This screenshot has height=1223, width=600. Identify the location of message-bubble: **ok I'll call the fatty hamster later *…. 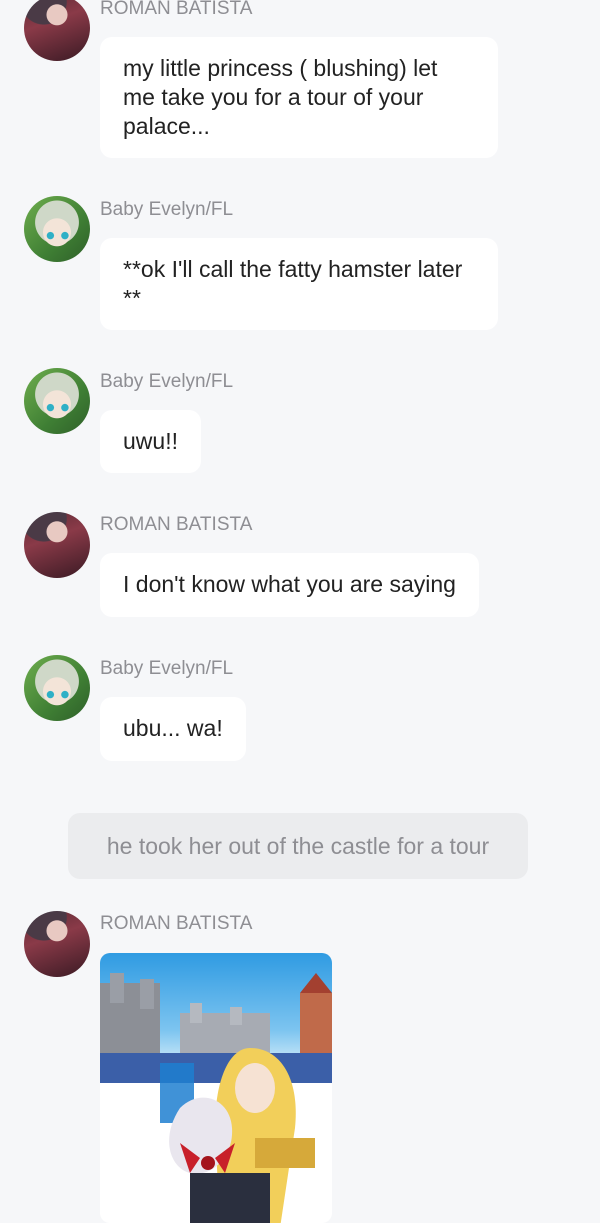
(299, 284).